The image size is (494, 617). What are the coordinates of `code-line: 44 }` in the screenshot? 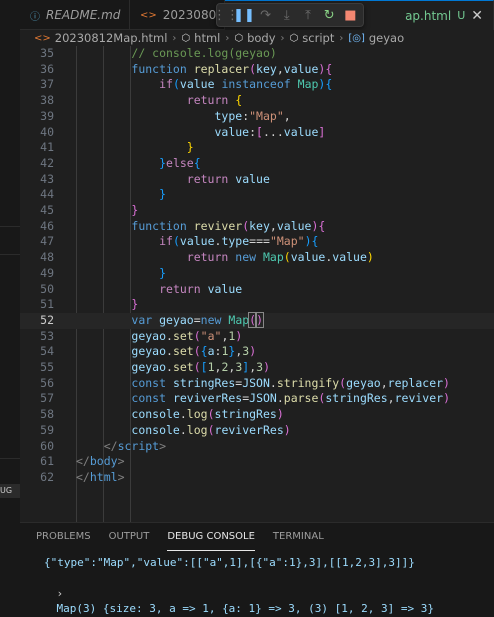 It's located at (257, 195).